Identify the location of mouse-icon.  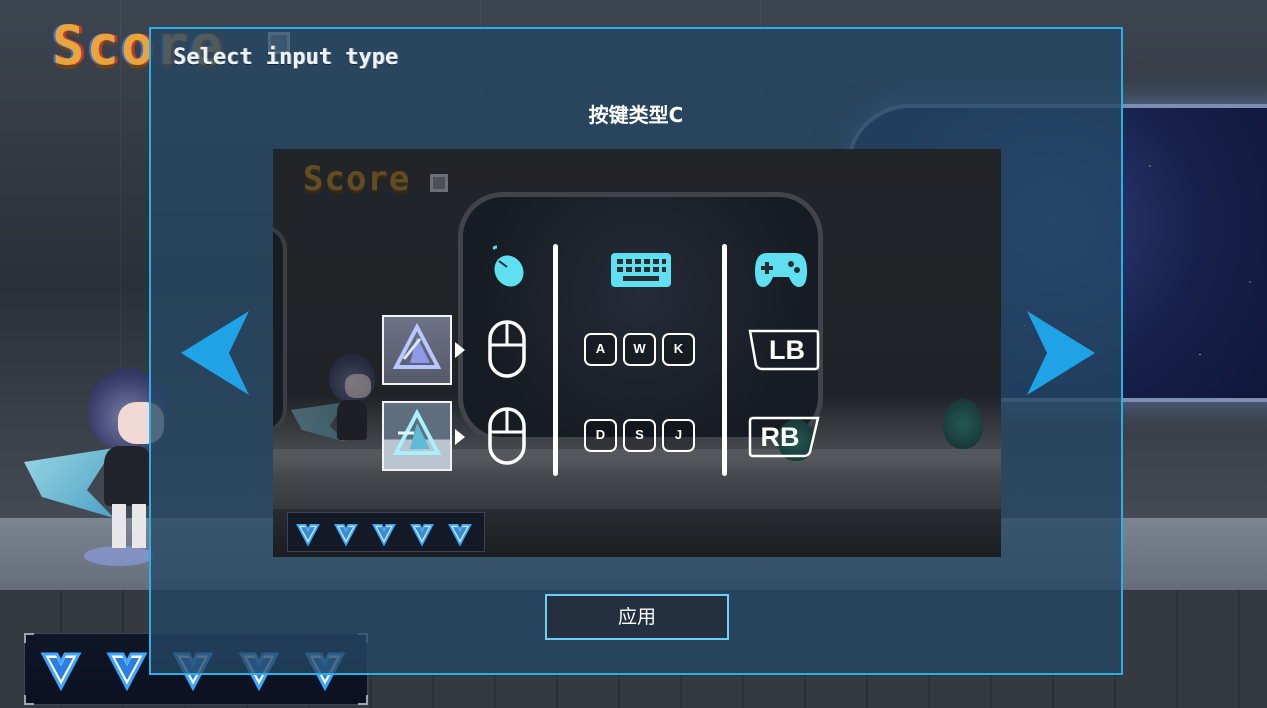
(508, 266).